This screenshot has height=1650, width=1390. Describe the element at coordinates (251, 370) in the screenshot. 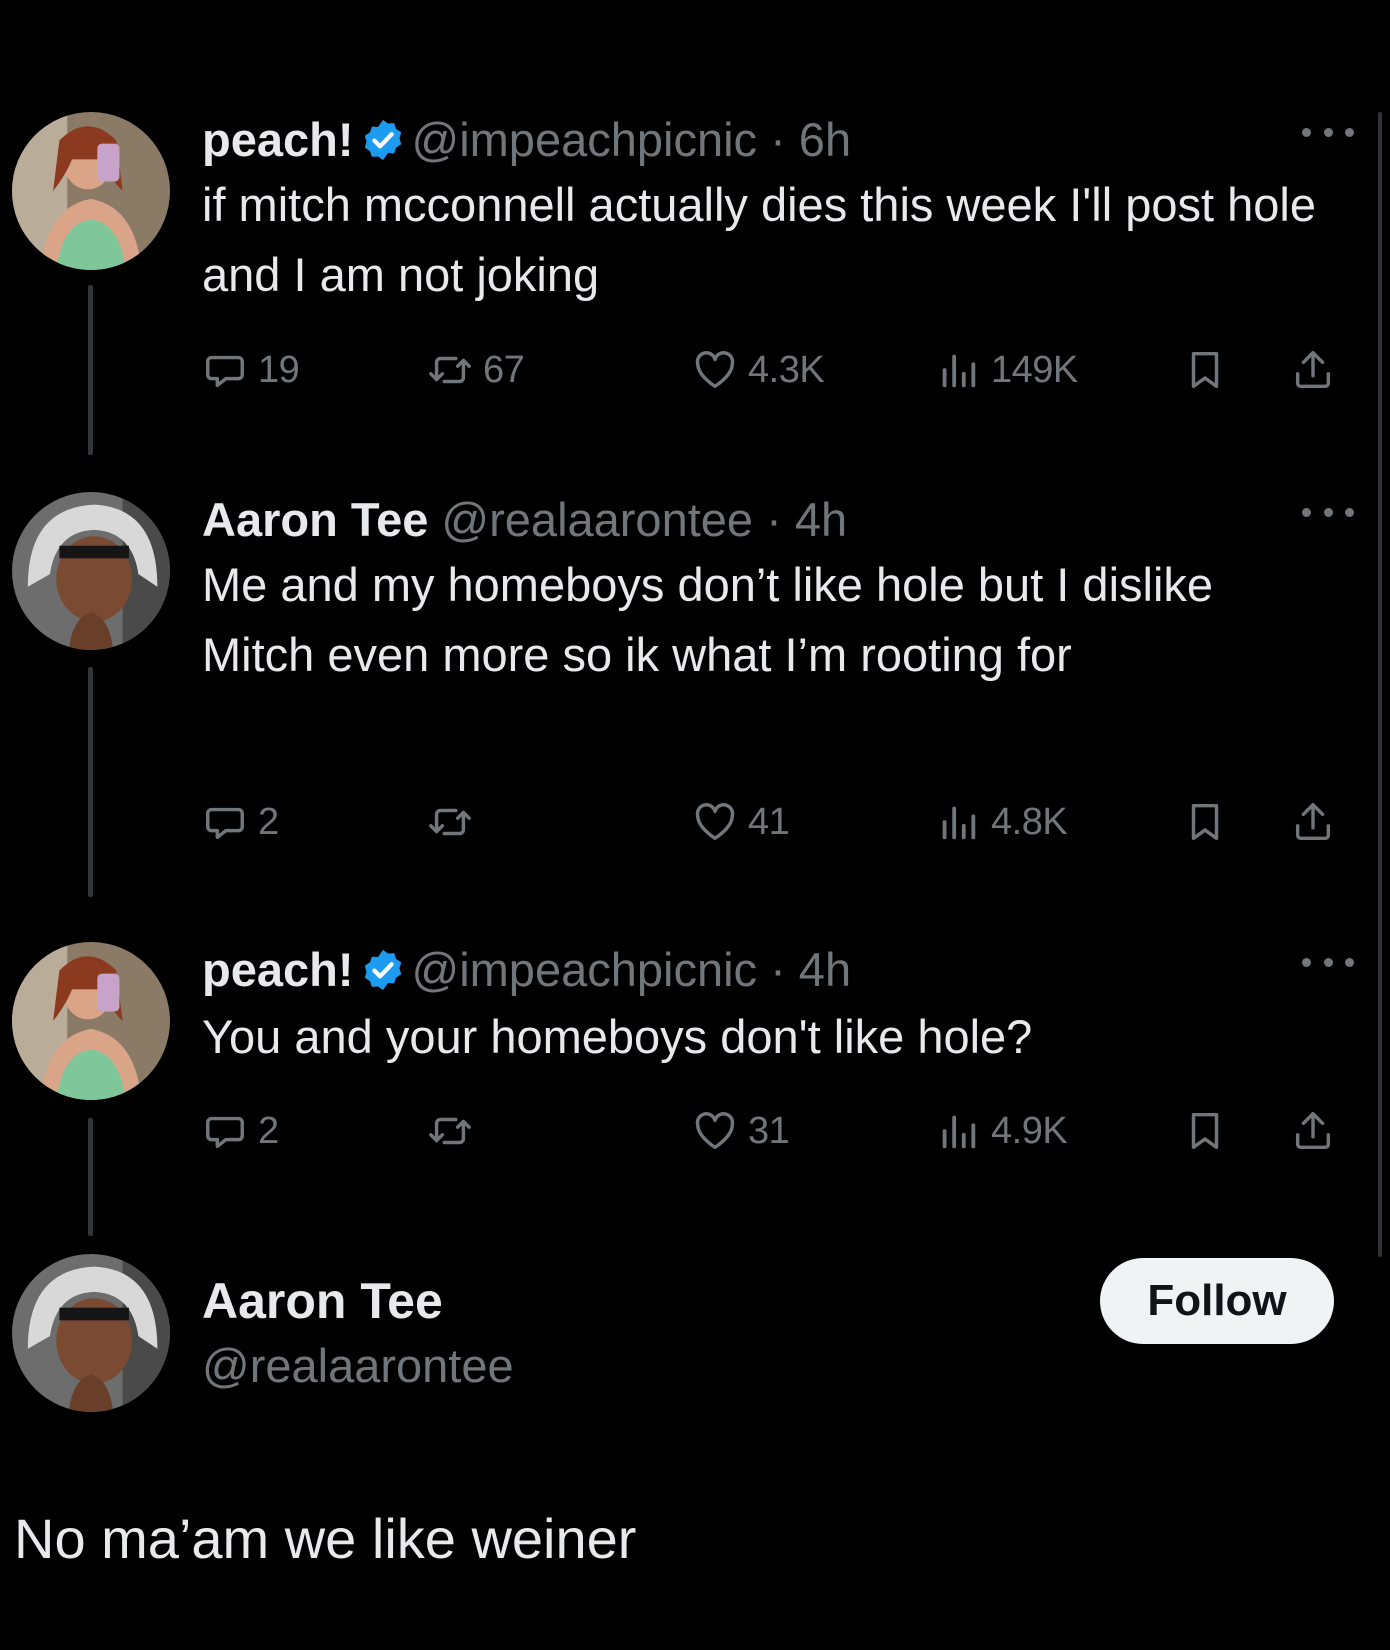

I see `reply-button: 19` at that location.